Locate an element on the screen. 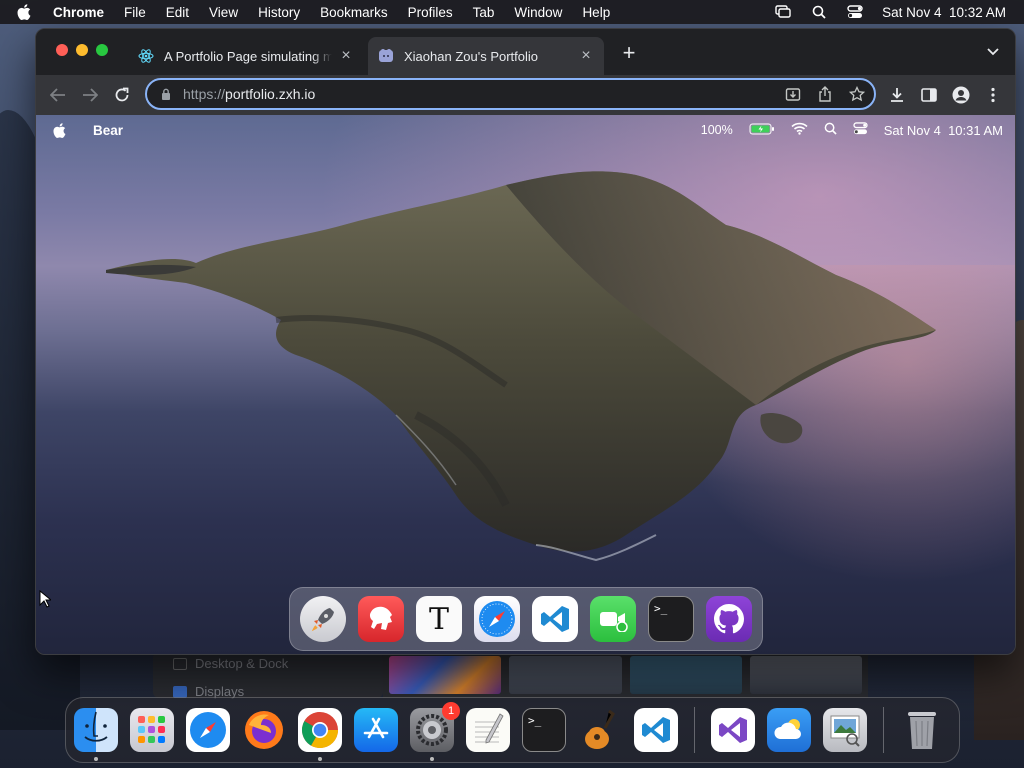 This screenshot has width=1024, height=768. simulated-app-name: Bear is located at coordinates (108, 130).